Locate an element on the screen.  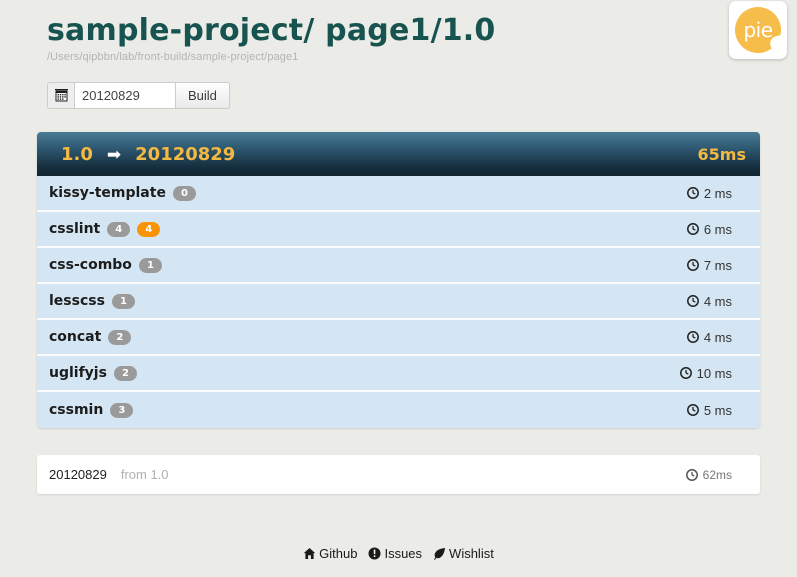
logo-label: pie is located at coordinates (758, 30).